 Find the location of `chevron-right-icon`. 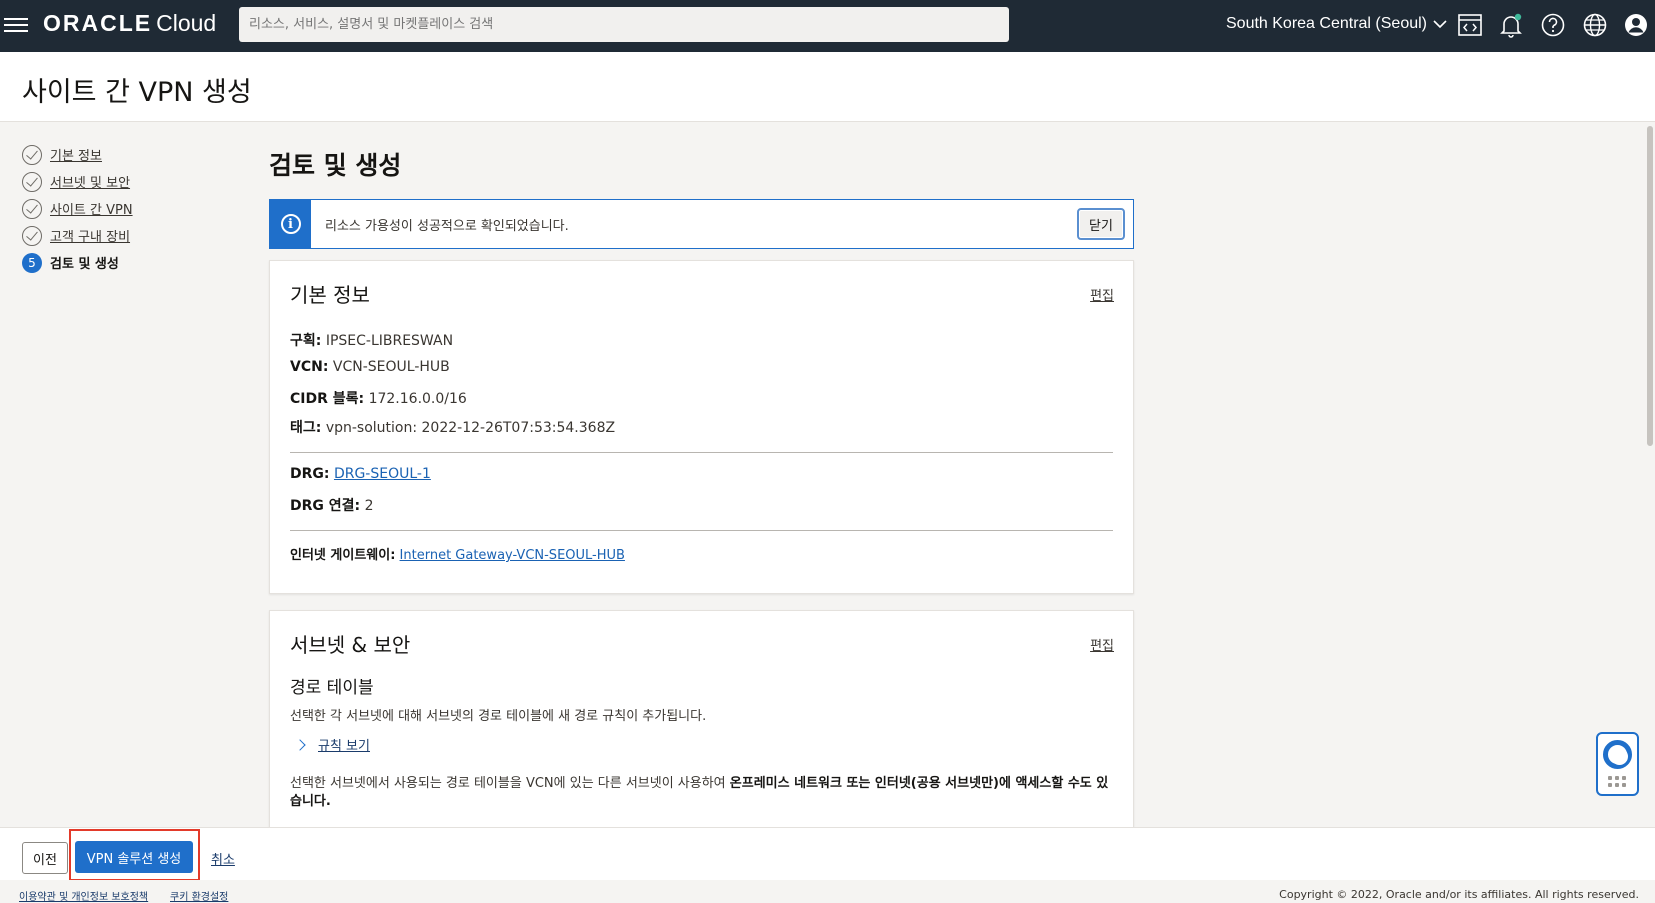

chevron-right-icon is located at coordinates (300, 744).